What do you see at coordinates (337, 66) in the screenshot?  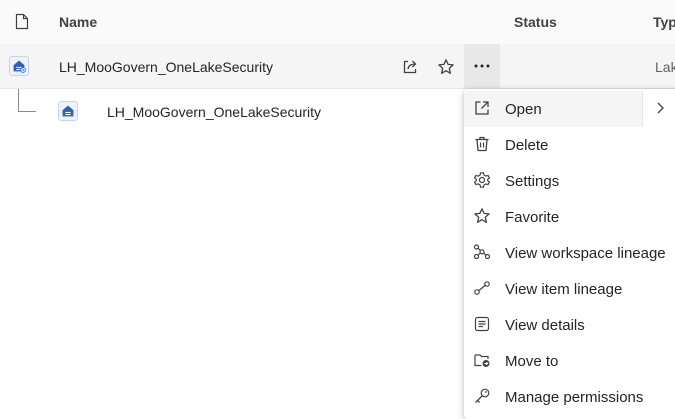 I see `table-row: LH_MooGovern_OneLakeSecurity Lak` at bounding box center [337, 66].